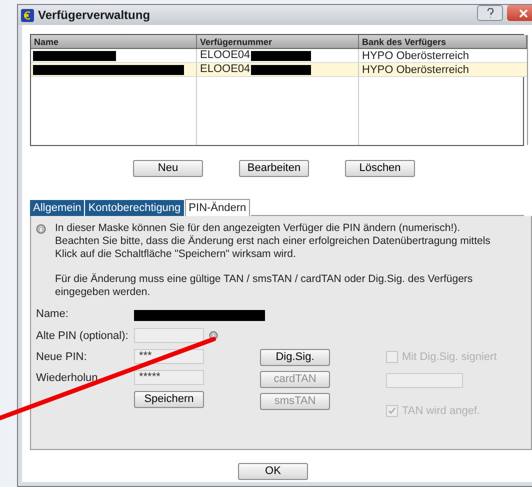  I want to click on button: Neu, so click(168, 168).